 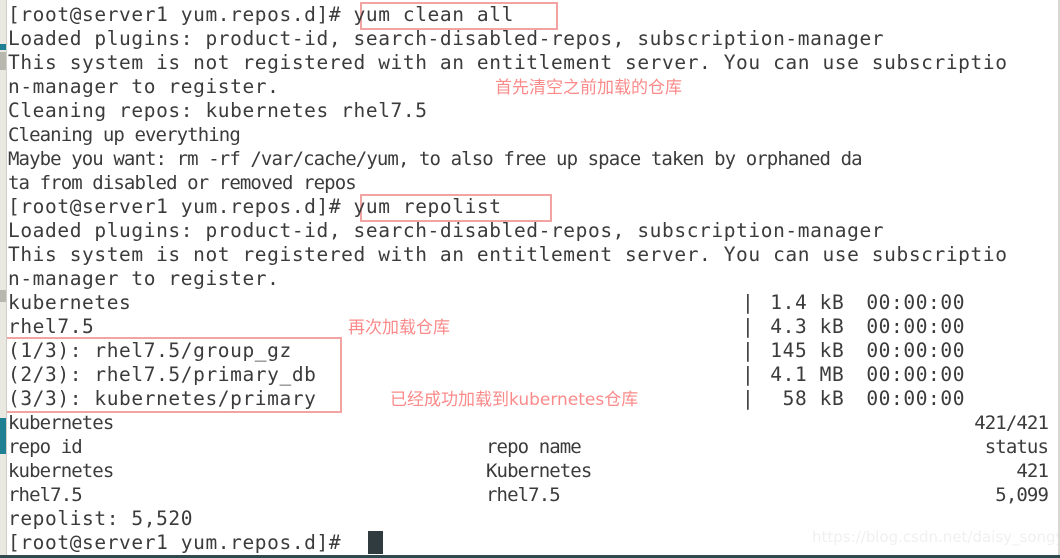 What do you see at coordinates (853, 399) in the screenshot?
I see `download-progress-row: | 58 kB 00:00:00` at bounding box center [853, 399].